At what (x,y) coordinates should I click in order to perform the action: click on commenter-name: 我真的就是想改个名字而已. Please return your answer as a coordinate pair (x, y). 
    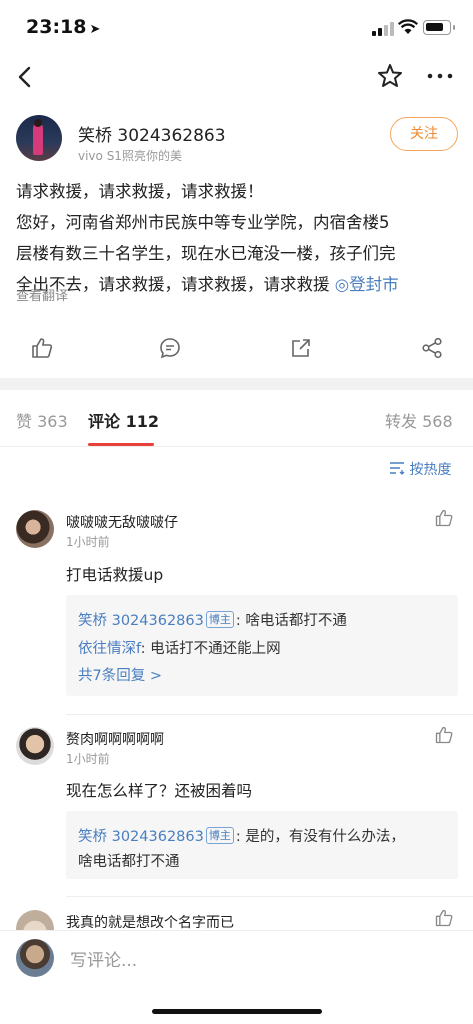
    Looking at the image, I should click on (150, 922).